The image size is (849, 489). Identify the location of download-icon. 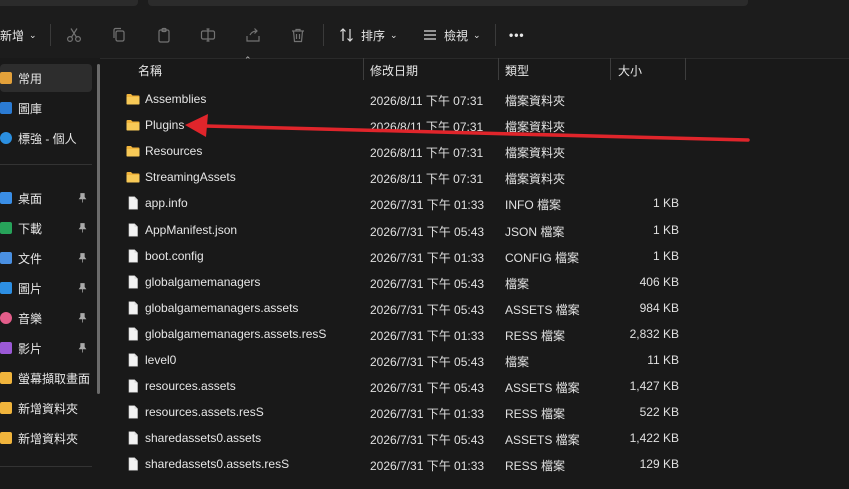
(6, 228).